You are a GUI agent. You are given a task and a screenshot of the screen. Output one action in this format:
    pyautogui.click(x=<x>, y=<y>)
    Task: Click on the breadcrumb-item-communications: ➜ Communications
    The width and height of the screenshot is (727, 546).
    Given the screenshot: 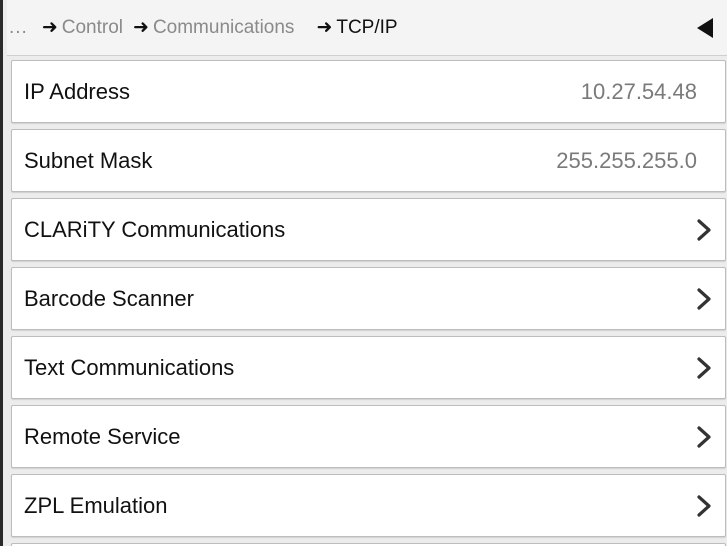 What is the action you would take?
    pyautogui.click(x=213, y=27)
    